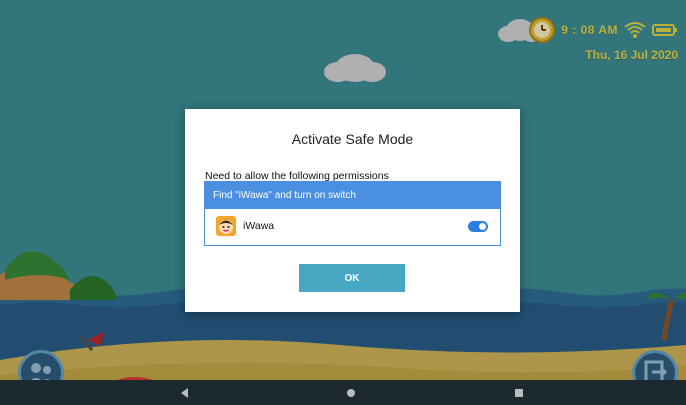  What do you see at coordinates (352, 227) in the screenshot?
I see `permission-row: iWawa` at bounding box center [352, 227].